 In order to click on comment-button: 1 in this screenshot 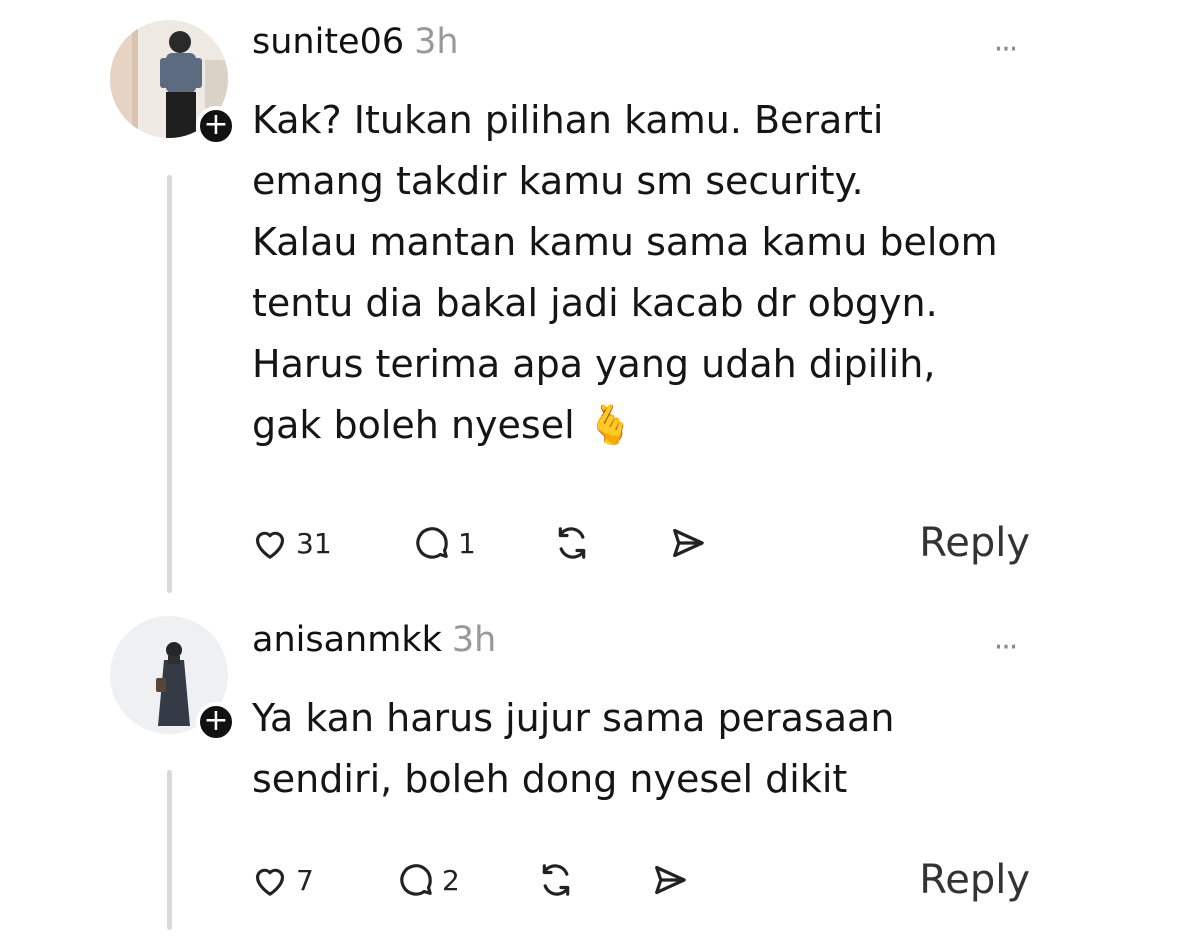, I will do `click(444, 543)`.